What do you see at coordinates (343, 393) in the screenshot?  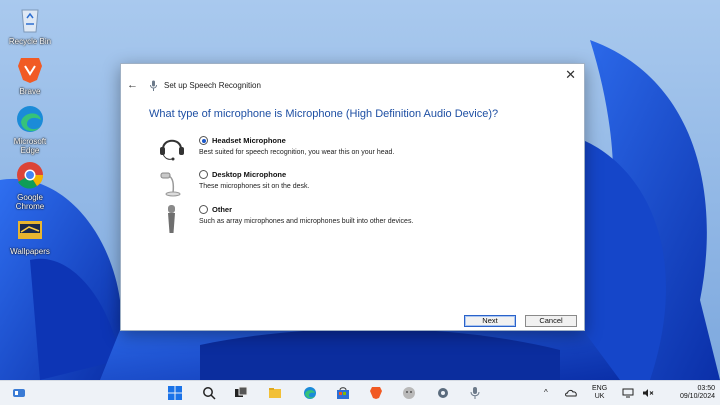 I see `store-icon` at bounding box center [343, 393].